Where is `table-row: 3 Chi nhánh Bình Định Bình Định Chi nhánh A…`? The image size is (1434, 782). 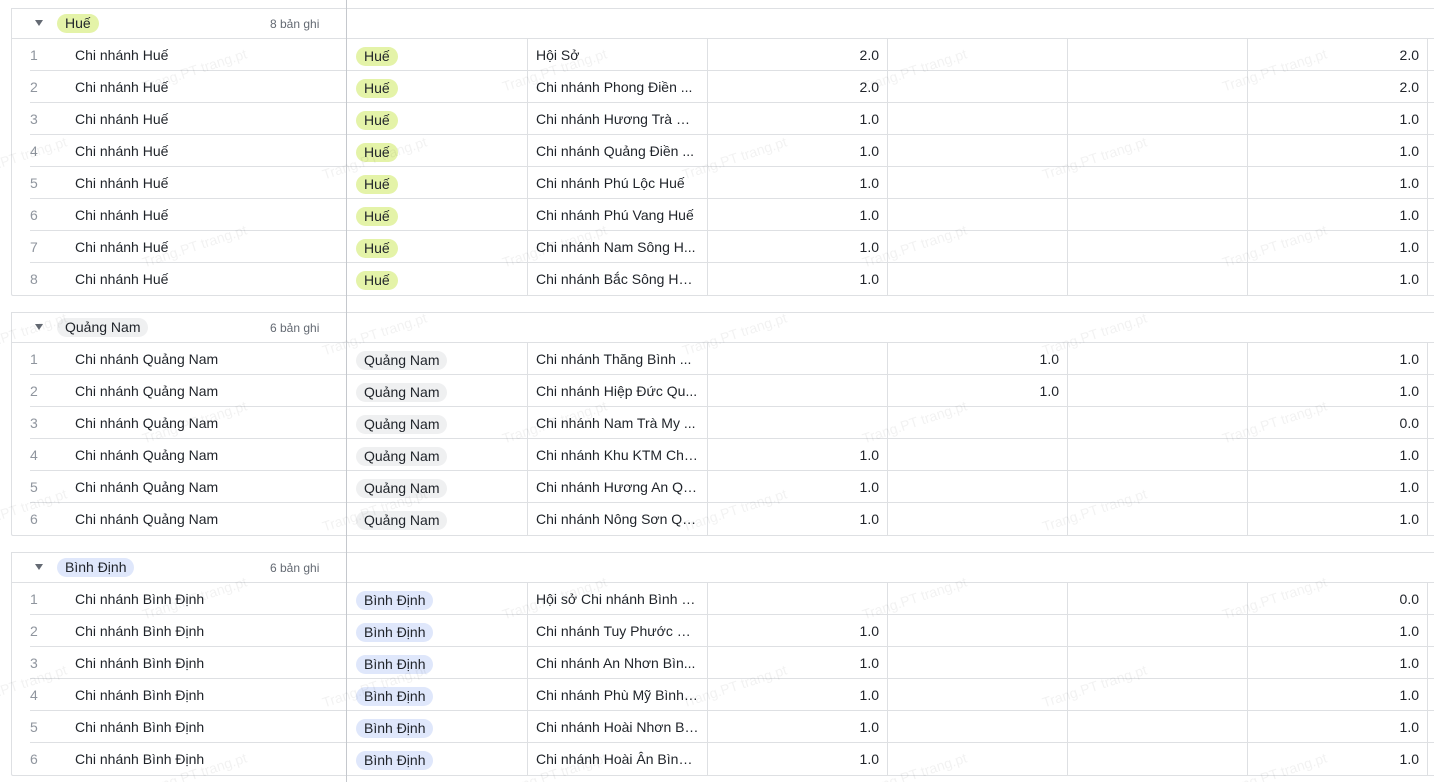
table-row: 3 Chi nhánh Bình Định Bình Định Chi nhánh A… is located at coordinates (723, 663).